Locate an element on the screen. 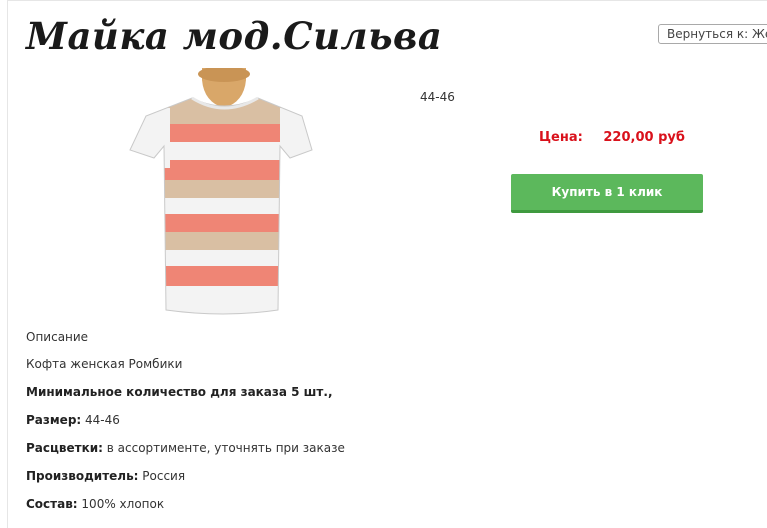 The height and width of the screenshot is (528, 767). description-manufacturer: Производитель: Россия is located at coordinates (105, 476).